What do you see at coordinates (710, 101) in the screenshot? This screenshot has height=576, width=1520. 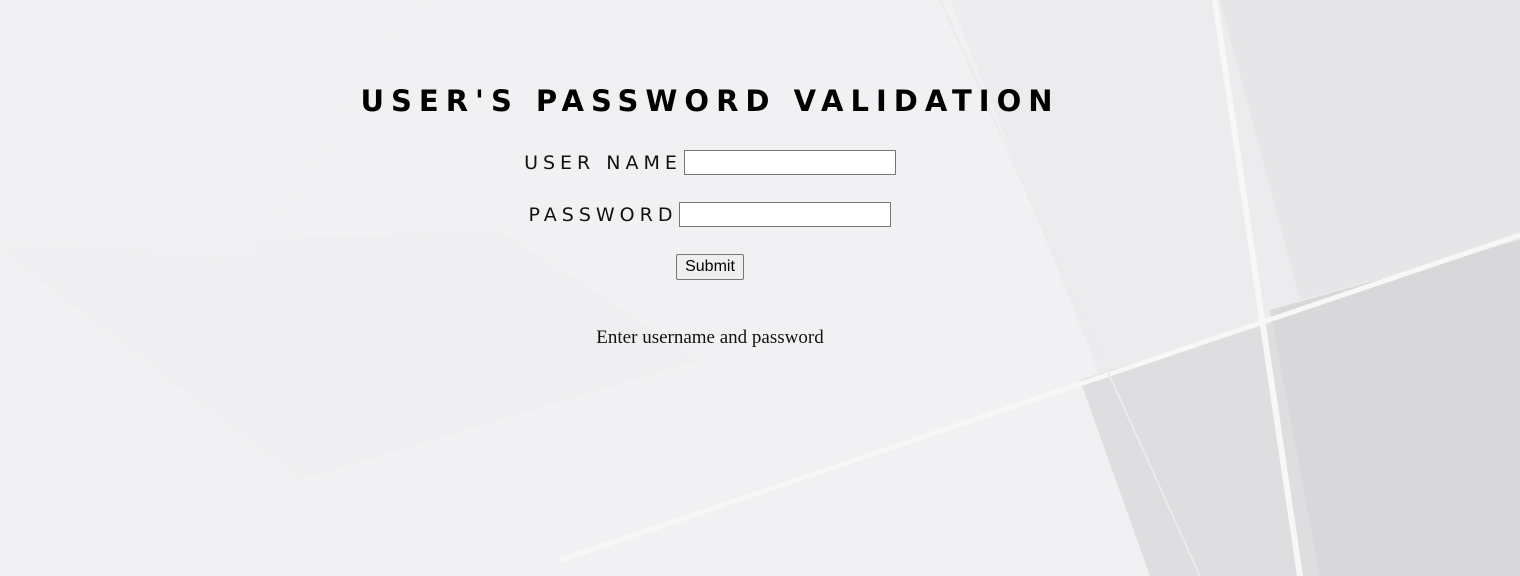 I see `page-title: USER'S PASSWORD VALIDATION` at bounding box center [710, 101].